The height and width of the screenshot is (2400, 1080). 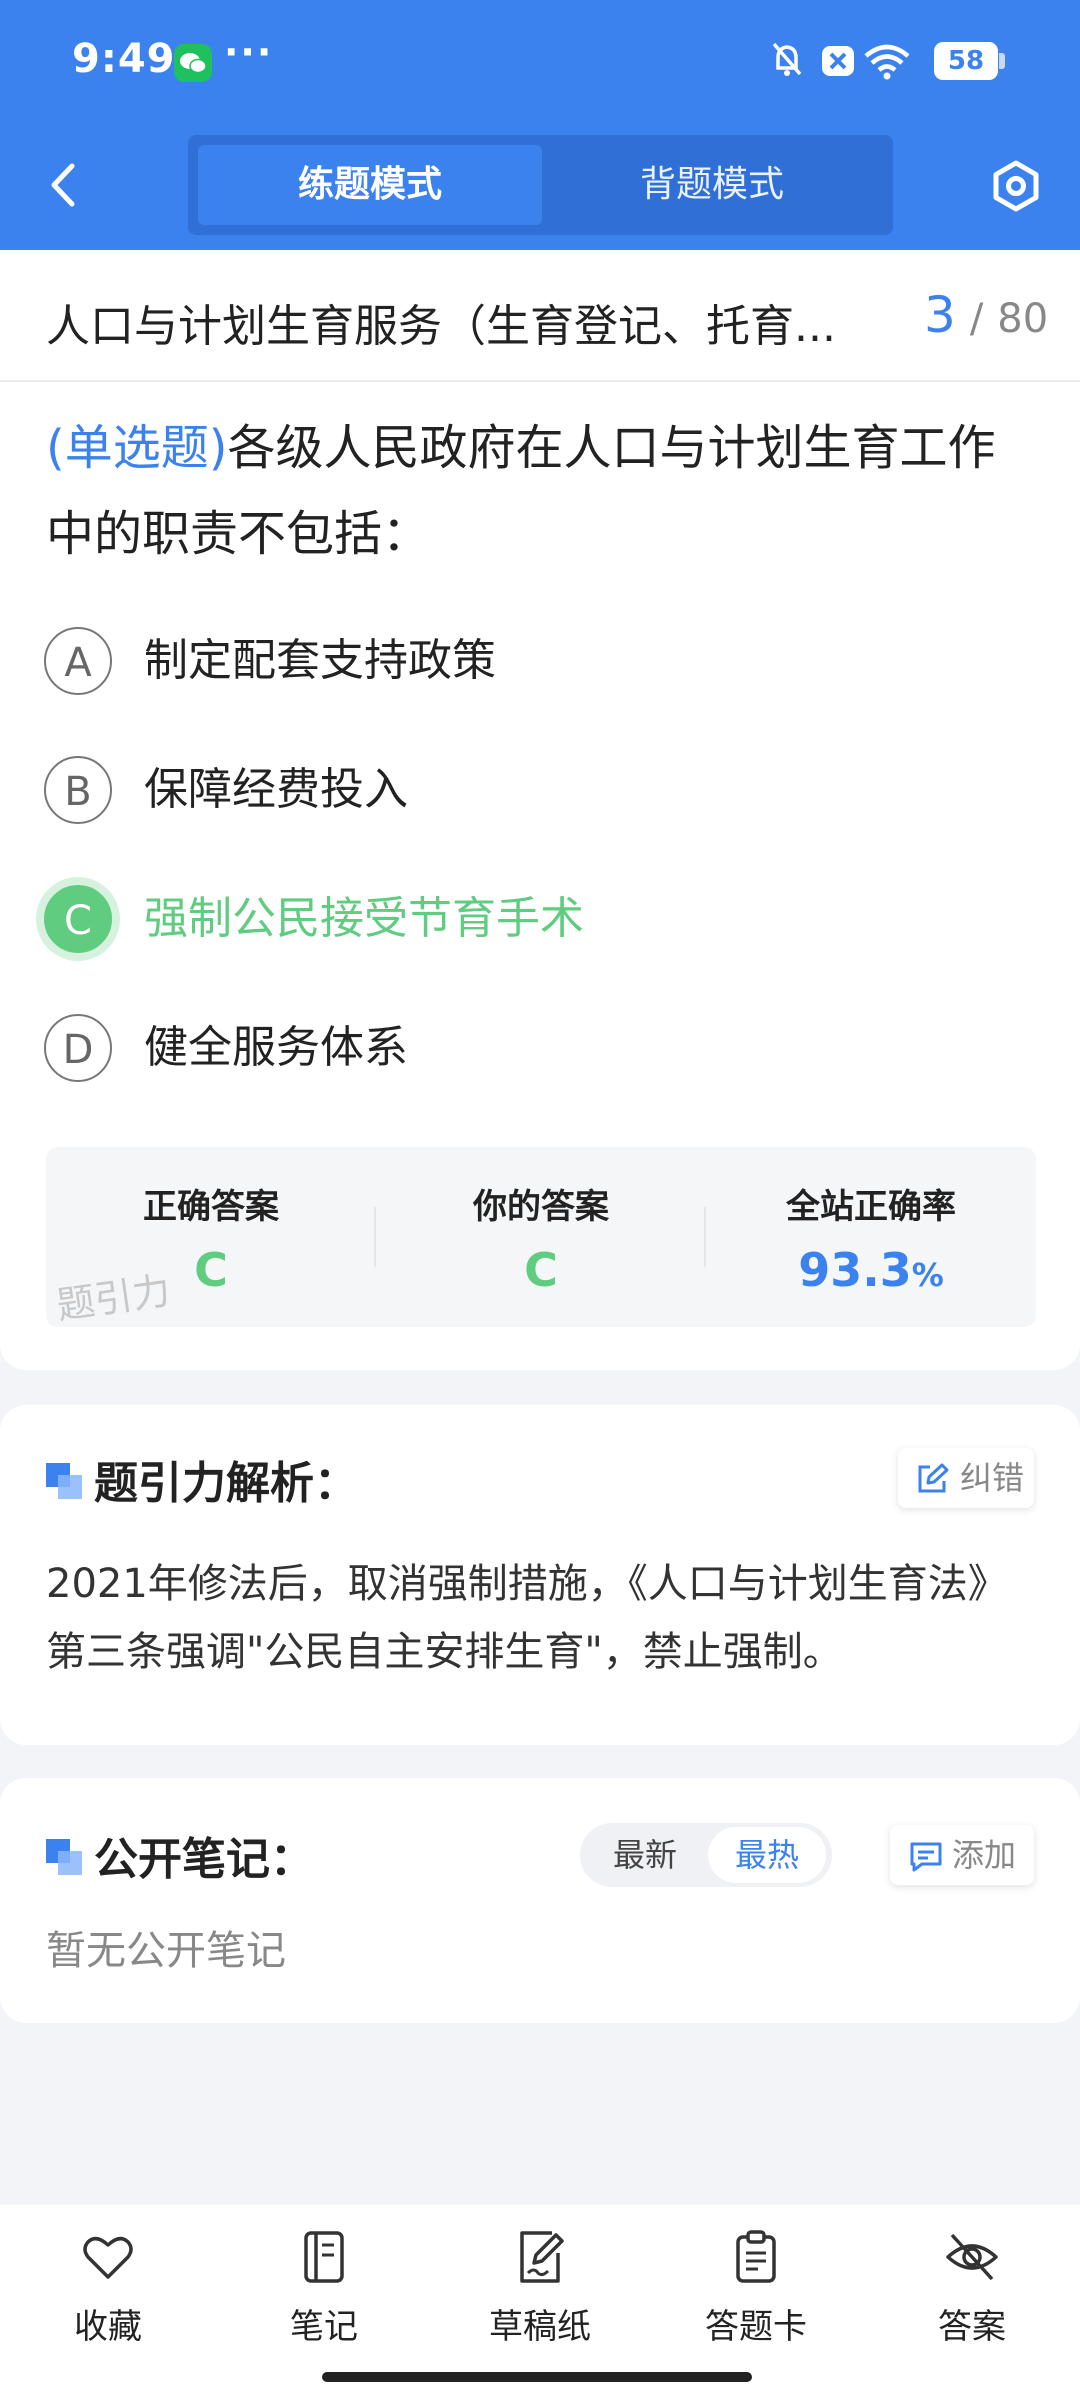 What do you see at coordinates (540, 2289) in the screenshot?
I see `tab-scratch-paper: 草稿纸` at bounding box center [540, 2289].